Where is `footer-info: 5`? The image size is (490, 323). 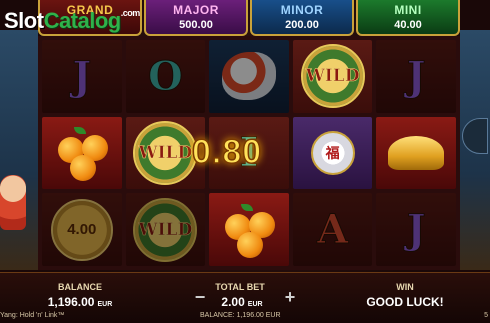
footer-info: 5 is located at coordinates (486, 315).